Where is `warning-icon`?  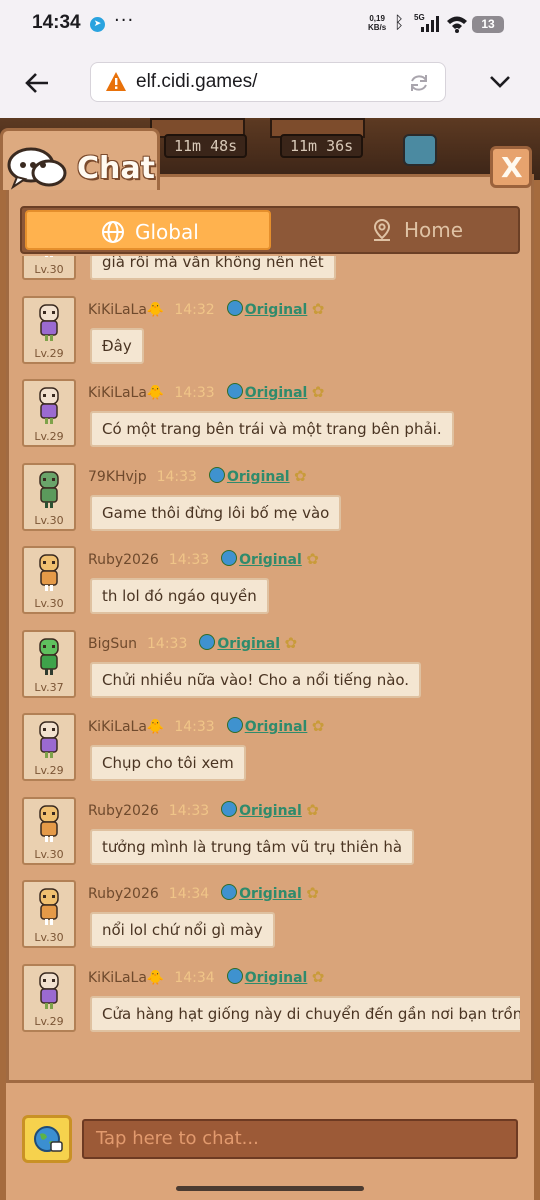
warning-icon is located at coordinates (116, 82).